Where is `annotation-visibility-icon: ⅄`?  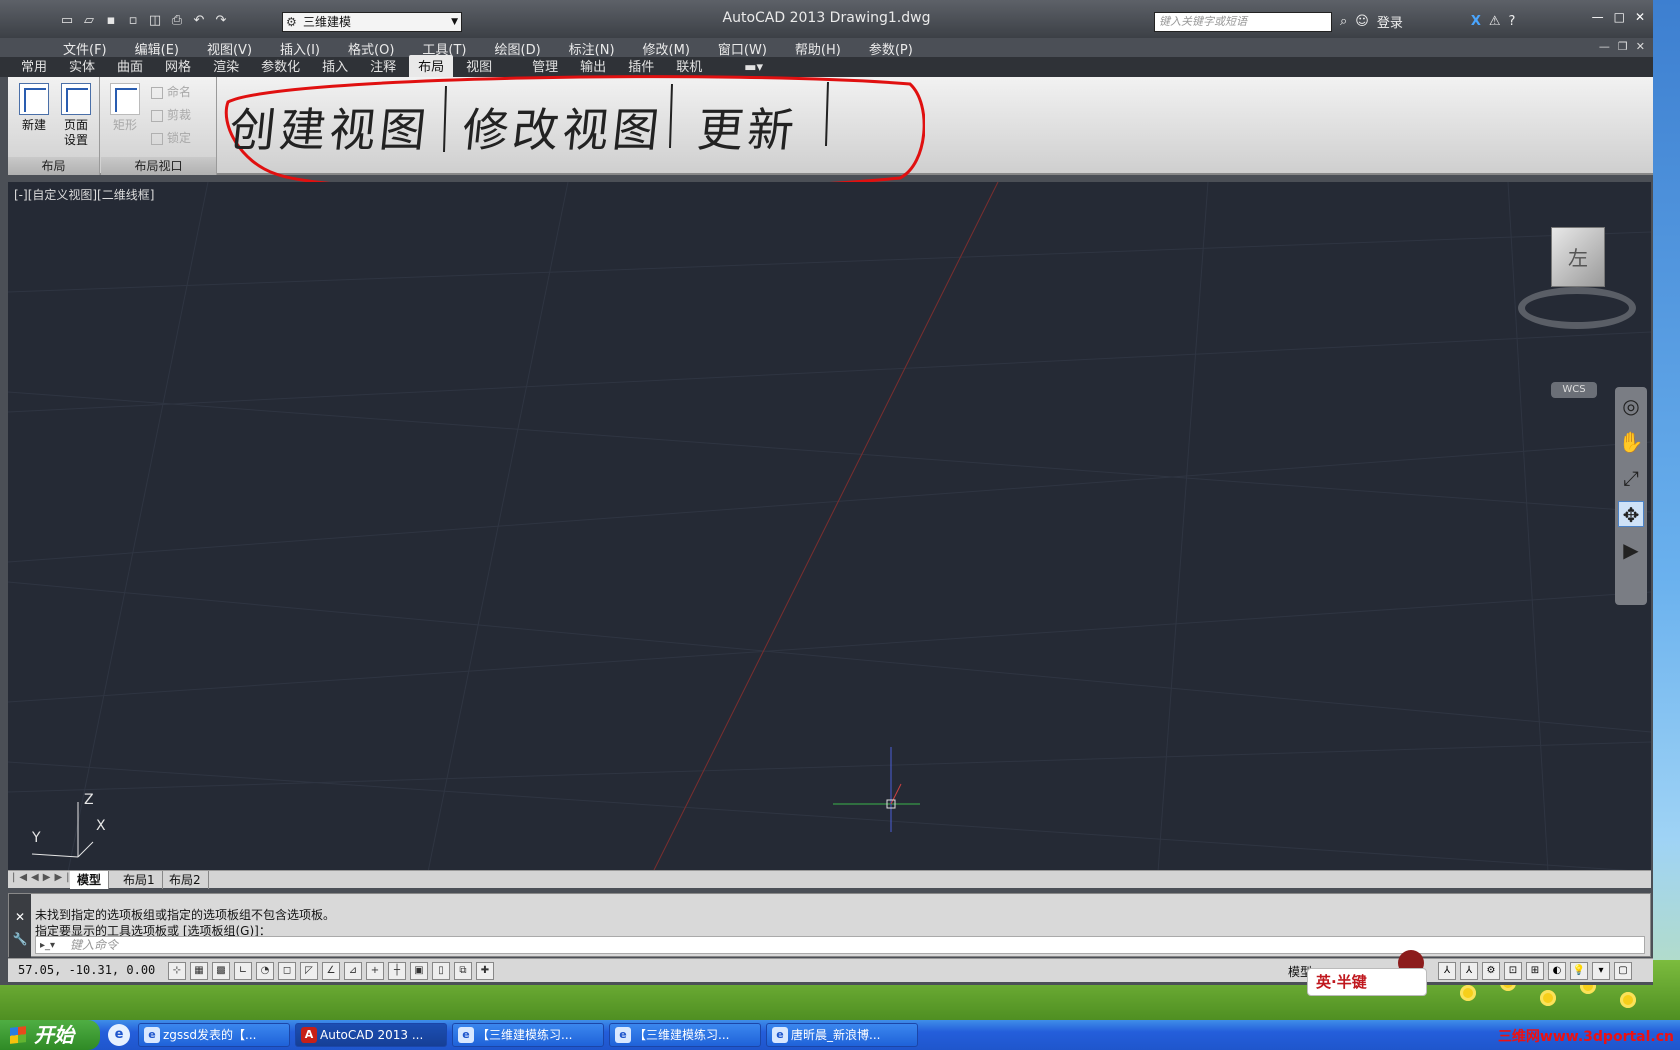 annotation-visibility-icon: ⅄ is located at coordinates (1469, 971).